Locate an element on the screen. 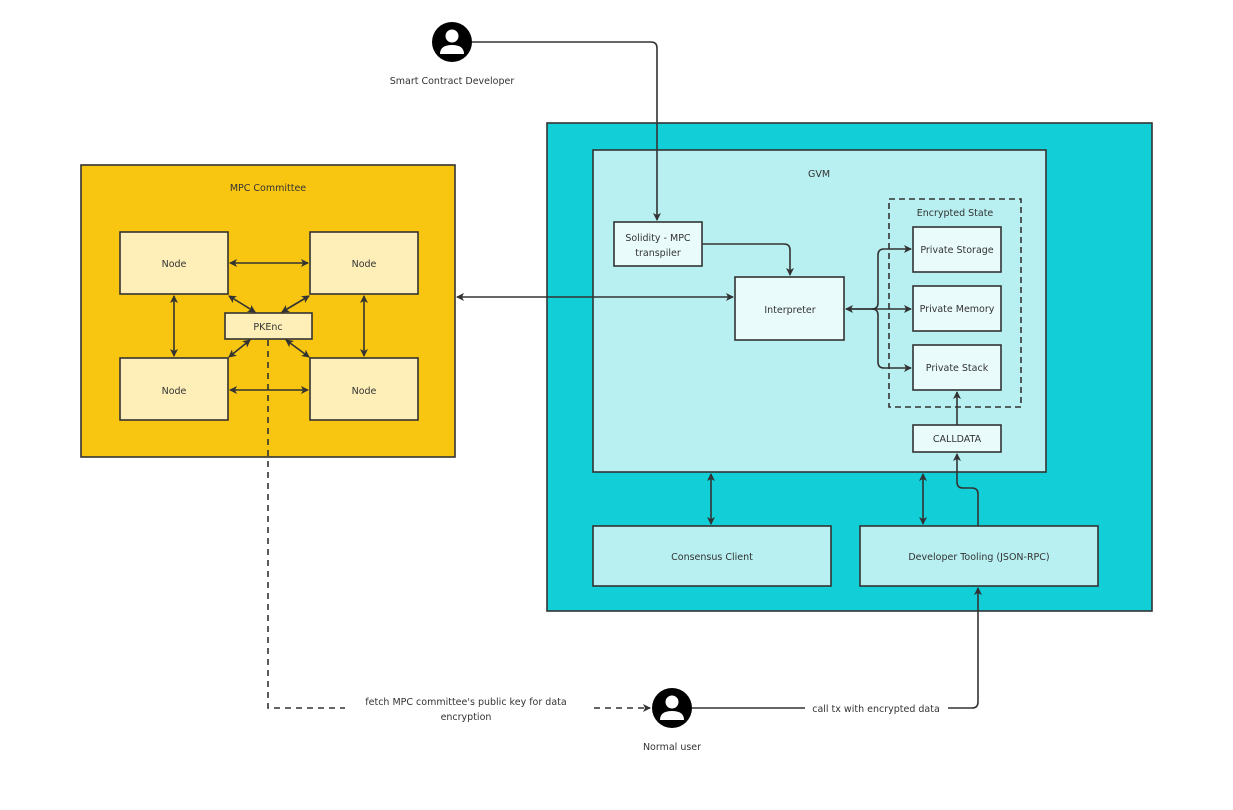 The width and height of the screenshot is (1233, 810). pkenc-label: PKEnc is located at coordinates (267, 327).